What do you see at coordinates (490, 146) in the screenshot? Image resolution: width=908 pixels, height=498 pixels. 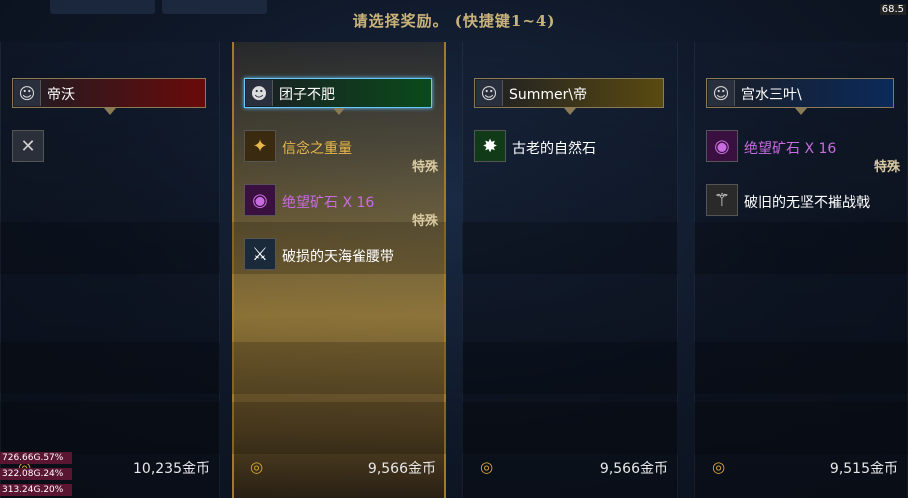 I see `nature-stone-icon: ✸` at bounding box center [490, 146].